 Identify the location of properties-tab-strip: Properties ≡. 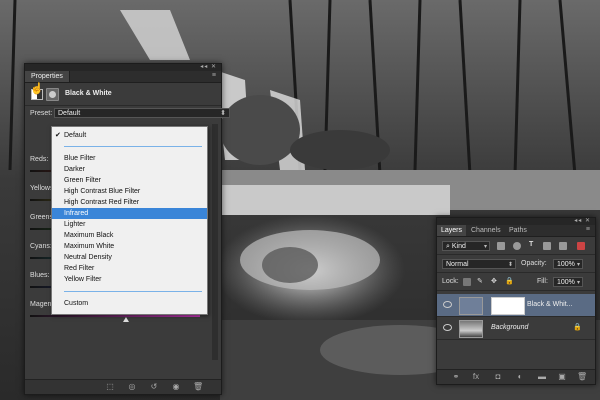
(123, 77).